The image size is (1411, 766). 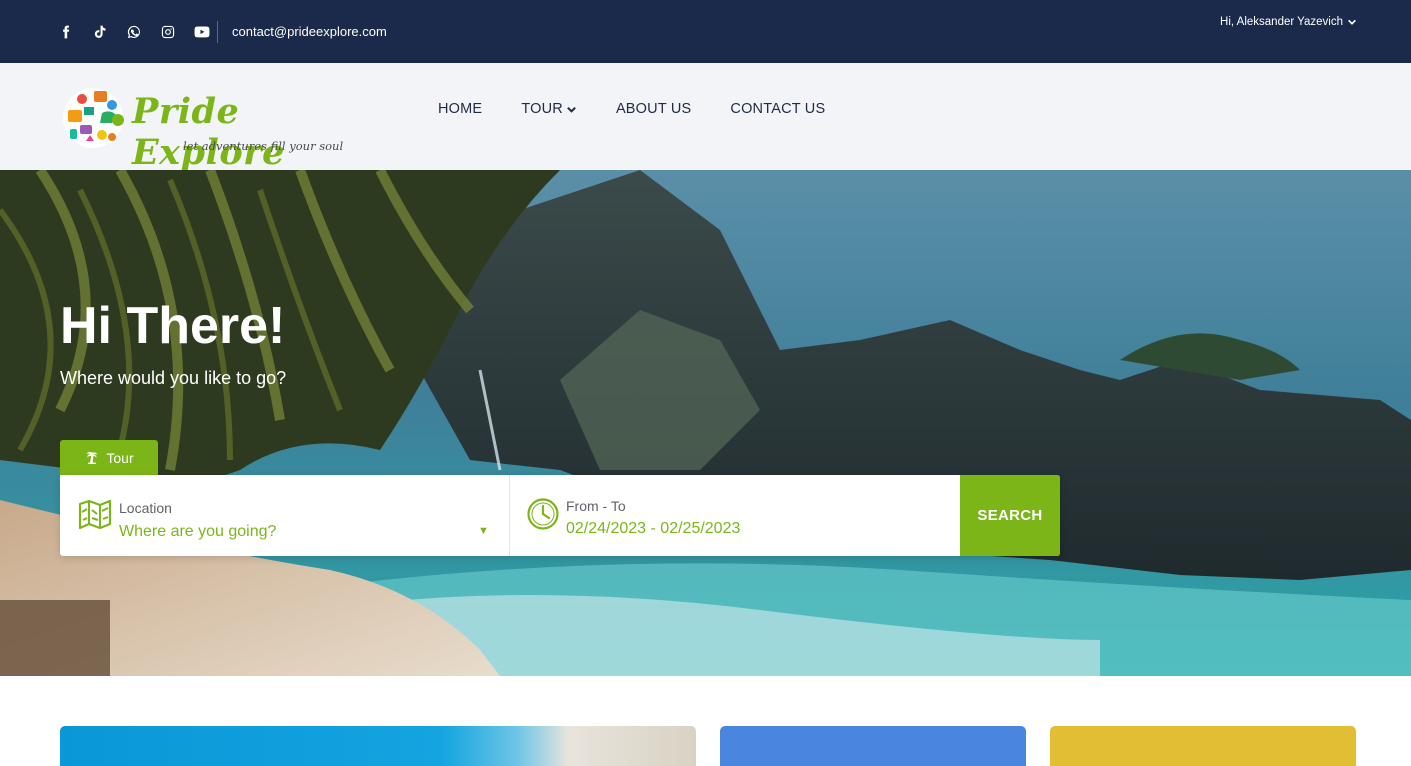 I want to click on feature-card-yellow, so click(x=1203, y=746).